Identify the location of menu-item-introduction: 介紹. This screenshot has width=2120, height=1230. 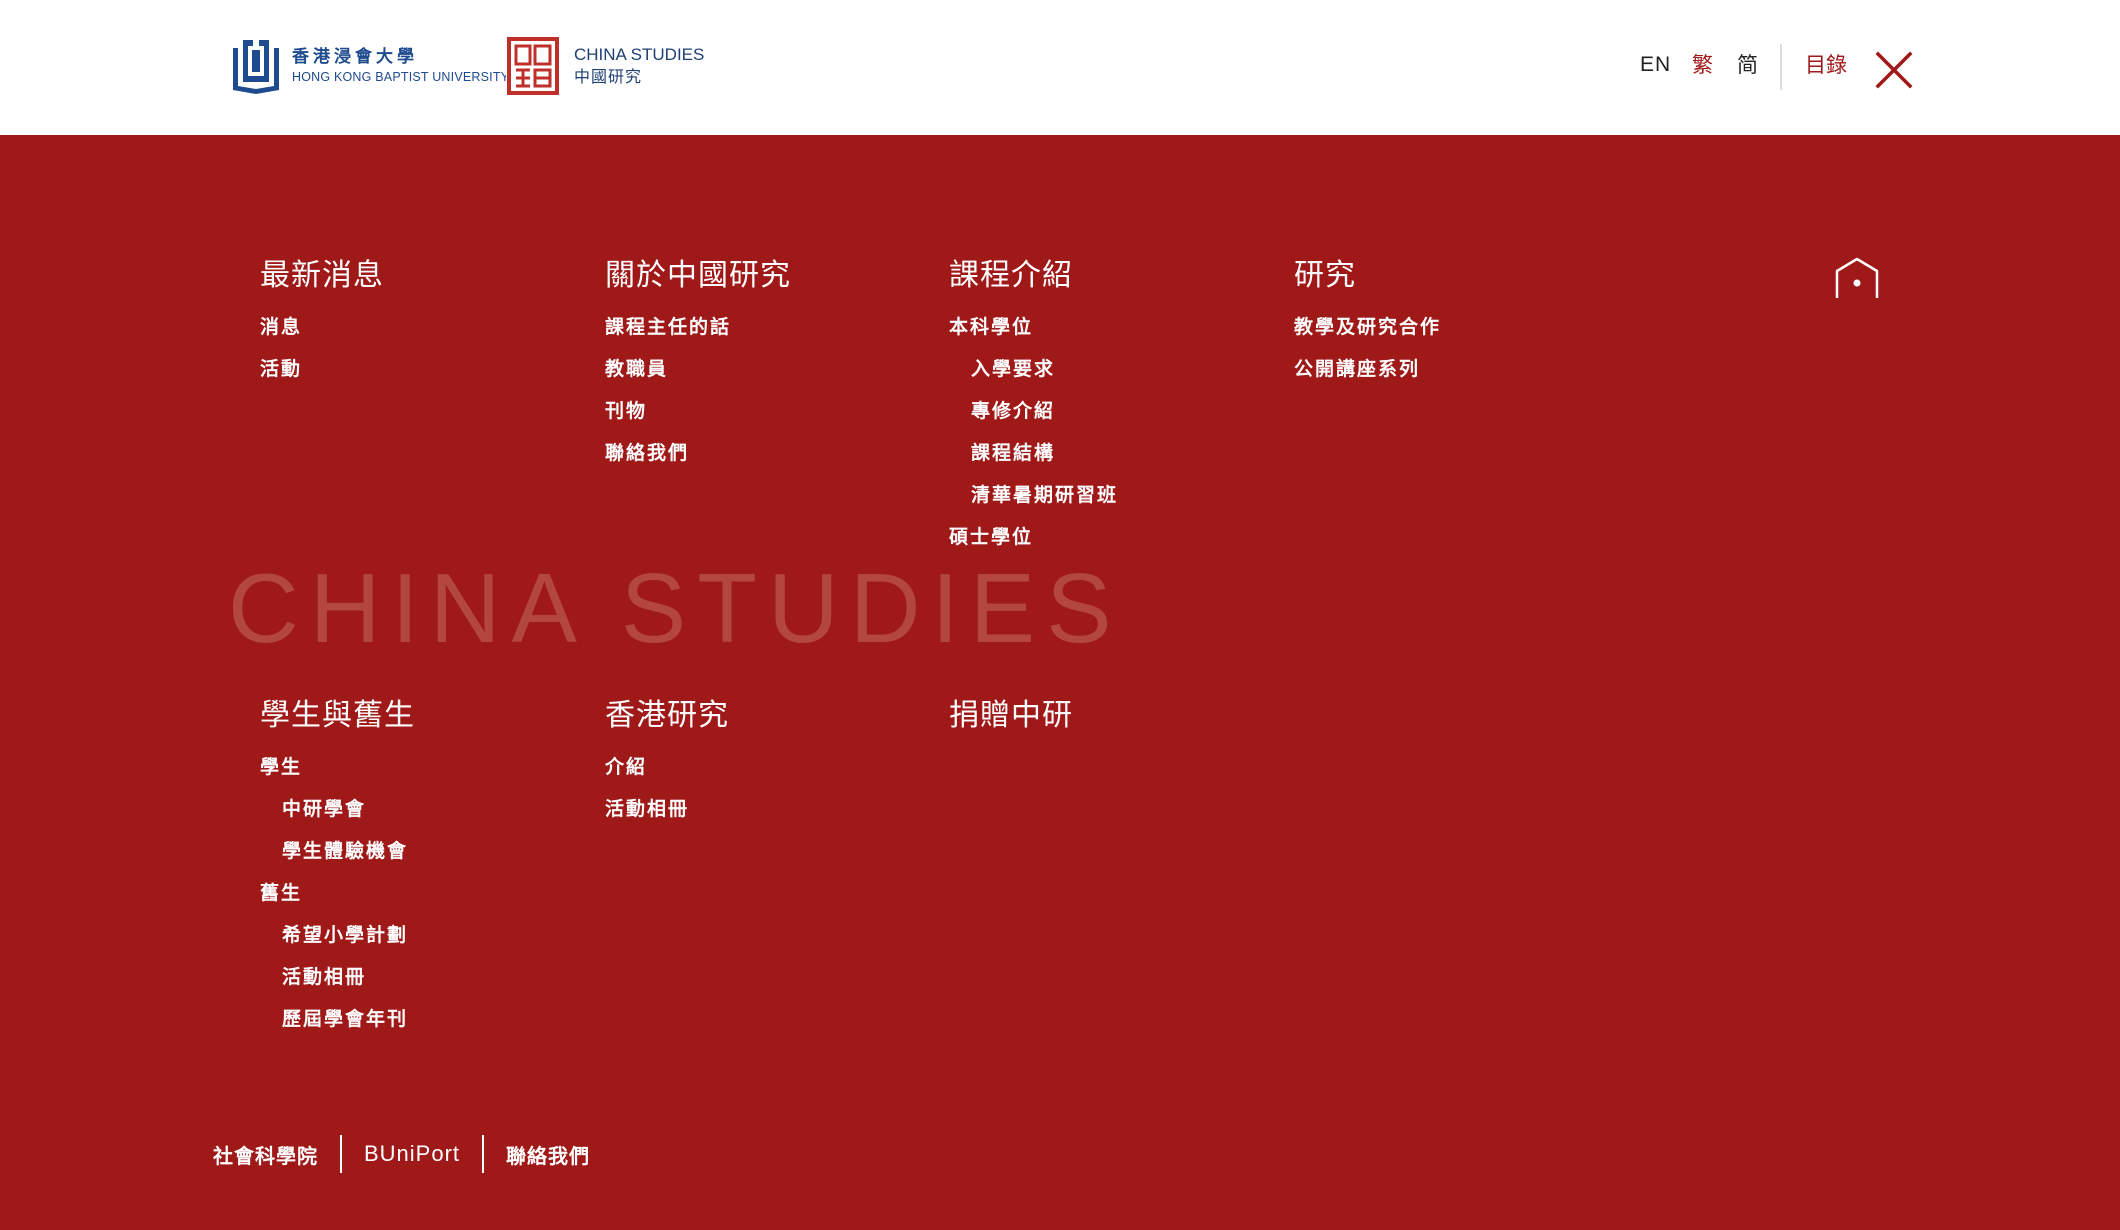
(667, 767).